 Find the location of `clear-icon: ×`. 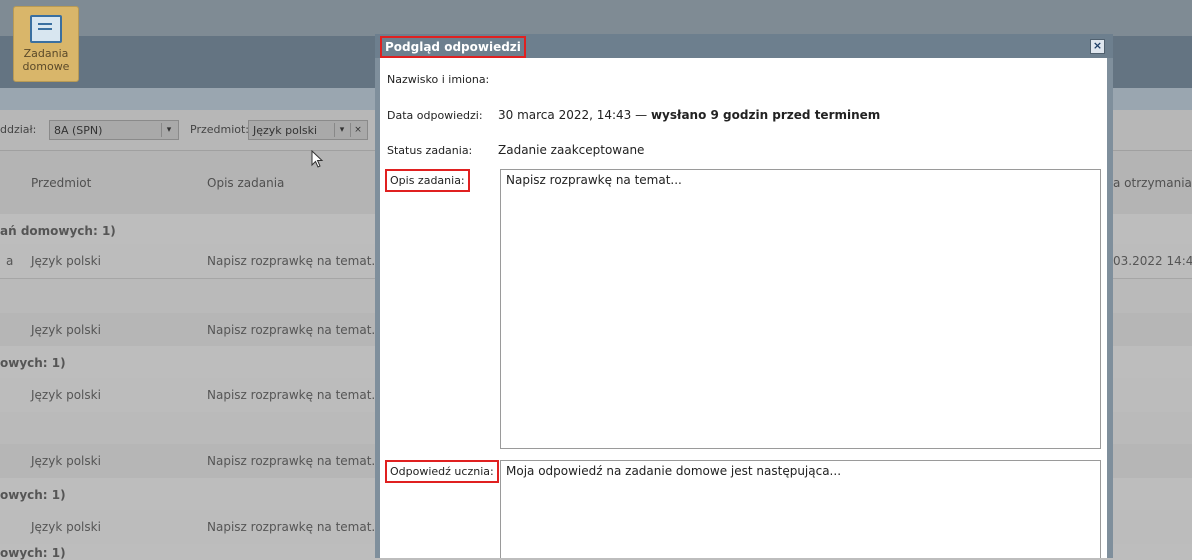

clear-icon: × is located at coordinates (357, 130).